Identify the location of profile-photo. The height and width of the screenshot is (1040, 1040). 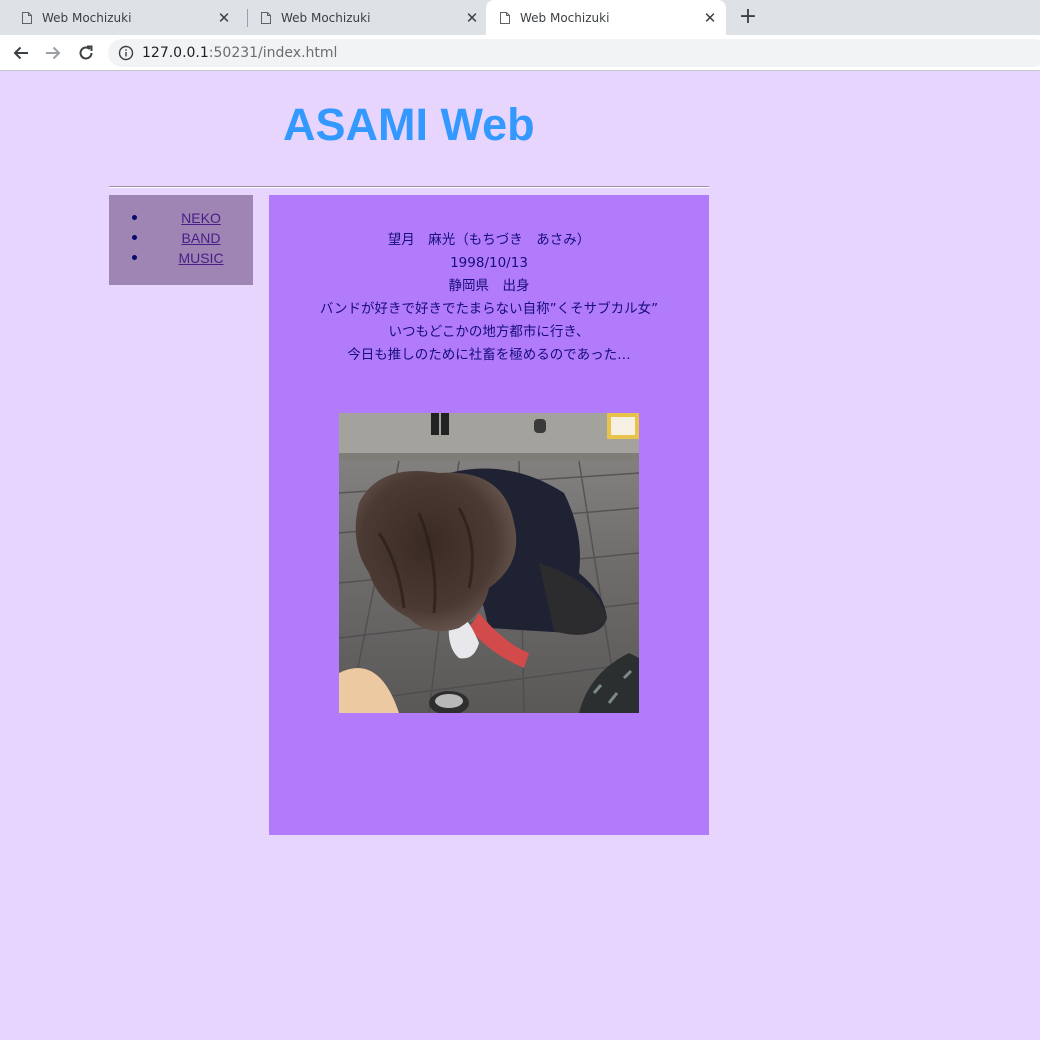
(489, 563).